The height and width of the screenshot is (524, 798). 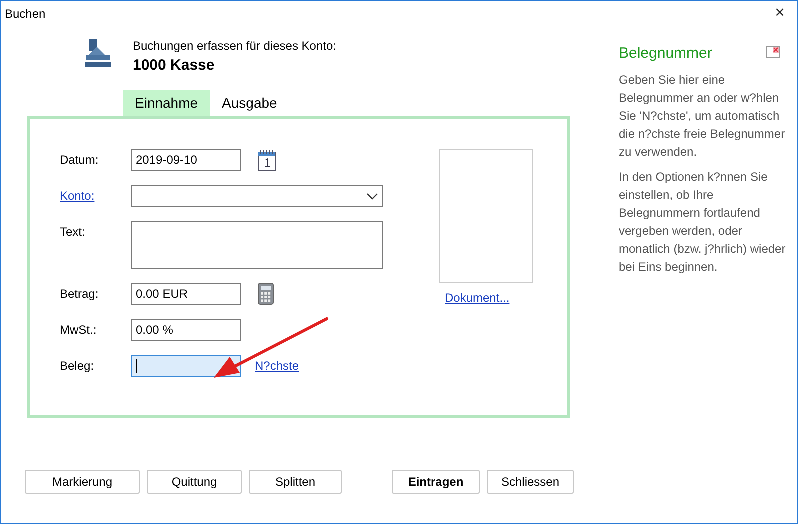 What do you see at coordinates (79, 294) in the screenshot?
I see `field-label: Betrag:` at bounding box center [79, 294].